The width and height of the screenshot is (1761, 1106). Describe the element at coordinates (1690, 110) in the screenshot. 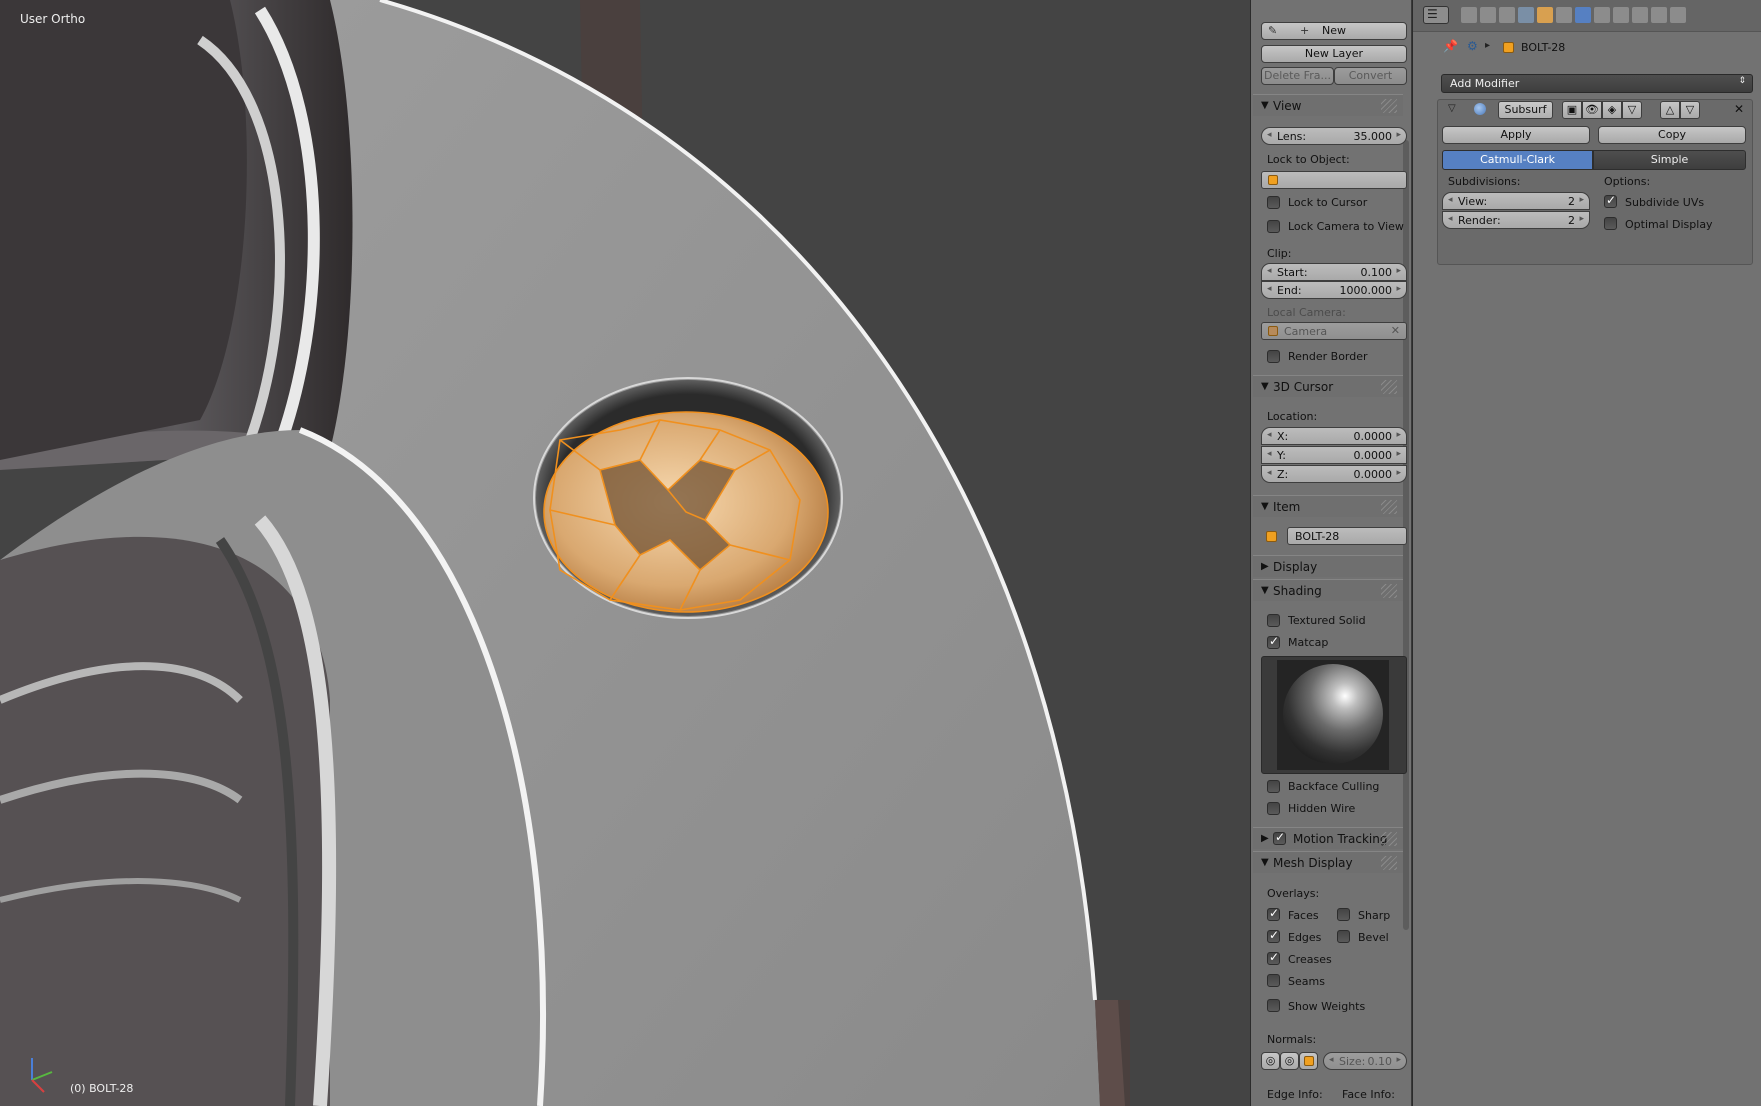

I see `move-down-button: ▽` at that location.